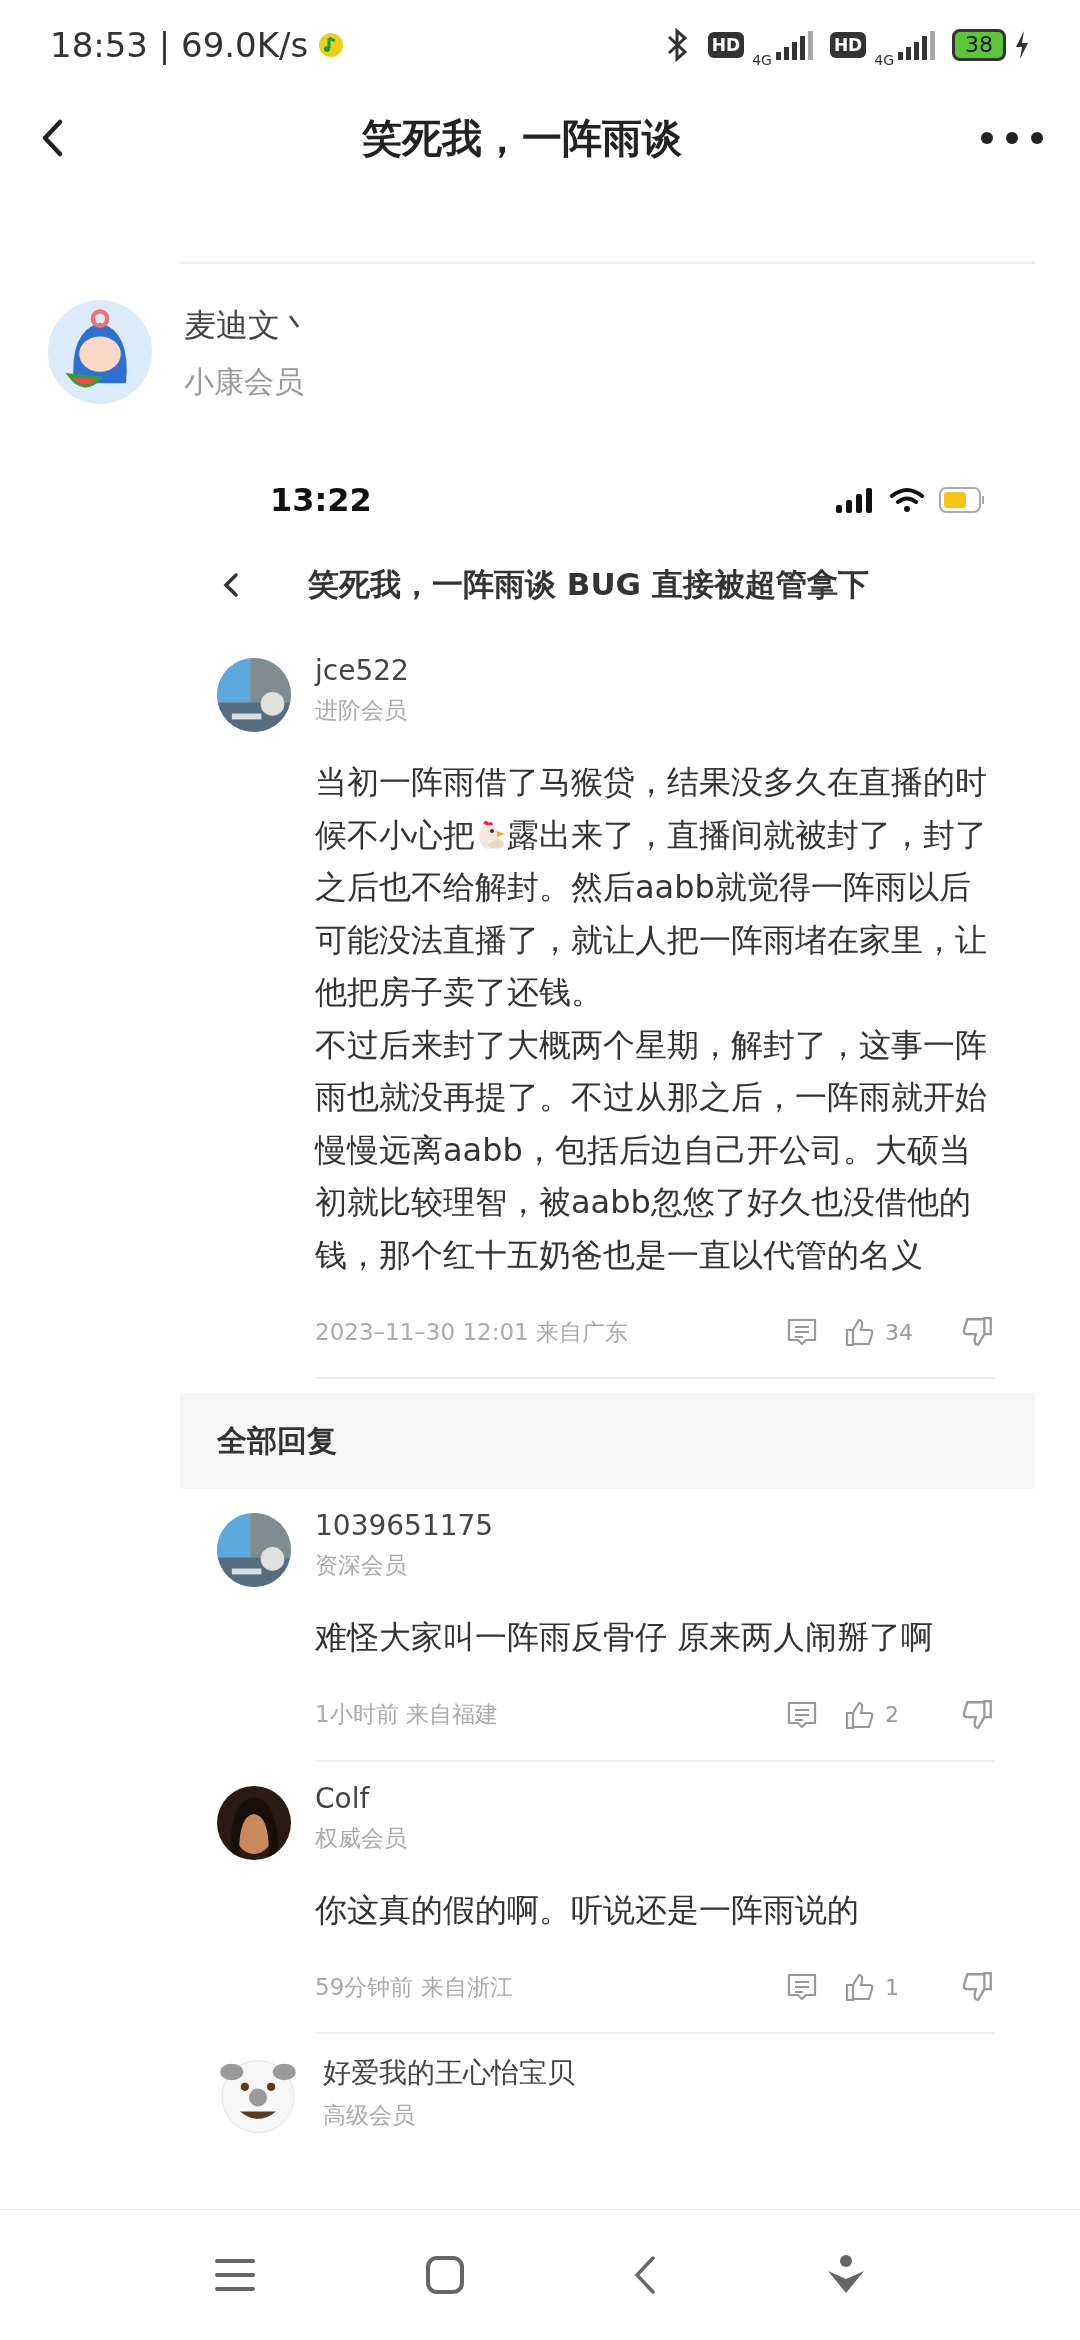 Image resolution: width=1080 pixels, height=2340 pixels. Describe the element at coordinates (471, 1332) in the screenshot. I see `comment-meta: 2023–11–30 12:01 来自广东` at that location.